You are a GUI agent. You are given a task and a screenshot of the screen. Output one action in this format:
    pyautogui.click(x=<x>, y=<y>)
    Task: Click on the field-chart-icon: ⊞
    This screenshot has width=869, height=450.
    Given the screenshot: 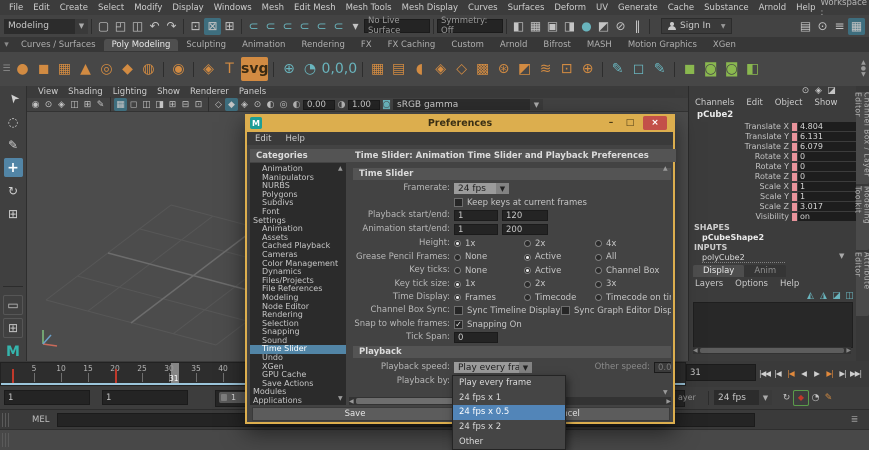 What is the action you would take?
    pyautogui.click(x=172, y=104)
    